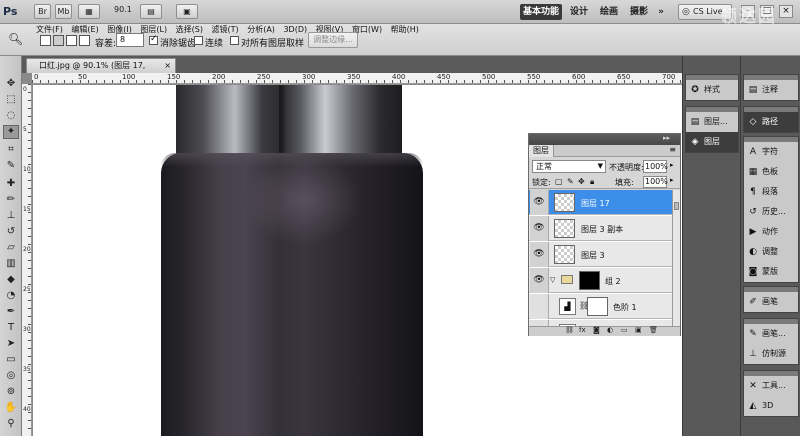  What do you see at coordinates (638, 330) in the screenshot?
I see `new-layer-icon: ▣` at bounding box center [638, 330].